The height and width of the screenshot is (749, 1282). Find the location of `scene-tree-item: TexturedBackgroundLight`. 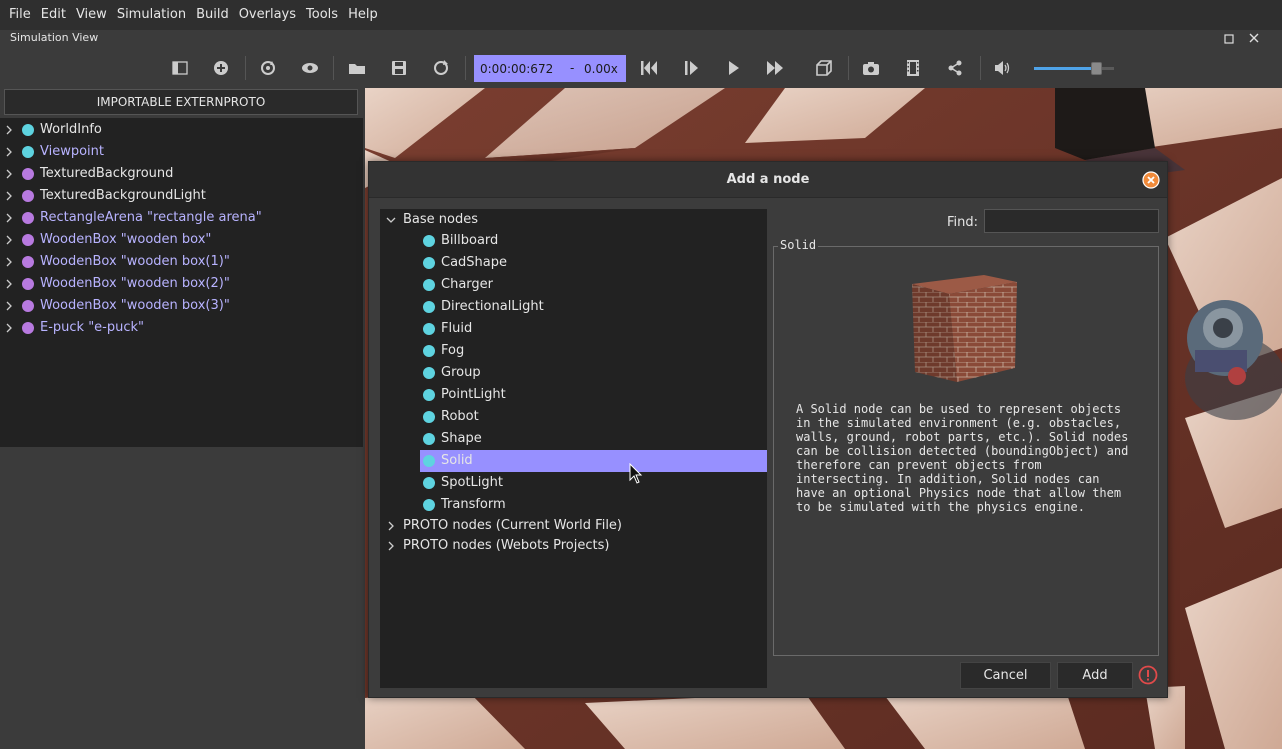

scene-tree-item: TexturedBackgroundLight is located at coordinates (181, 196).